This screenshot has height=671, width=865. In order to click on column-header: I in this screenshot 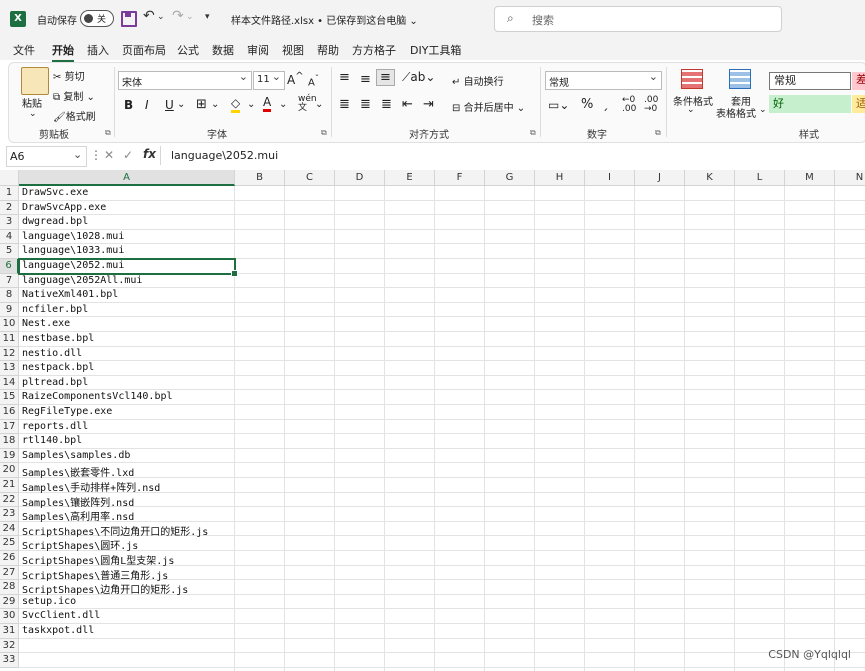, I will do `click(610, 178)`.